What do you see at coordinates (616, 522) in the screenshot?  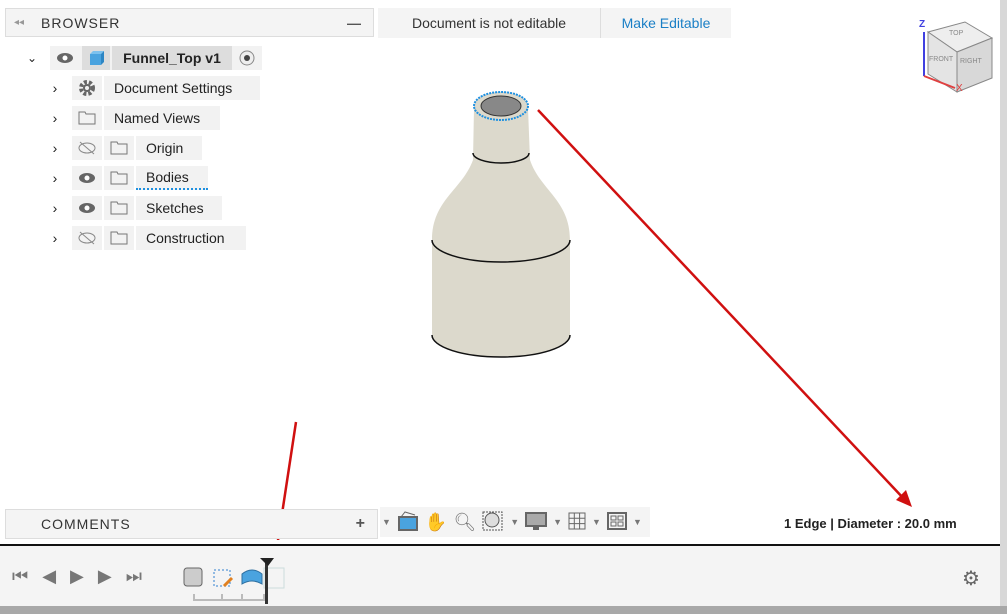 I see `viewports-icon` at bounding box center [616, 522].